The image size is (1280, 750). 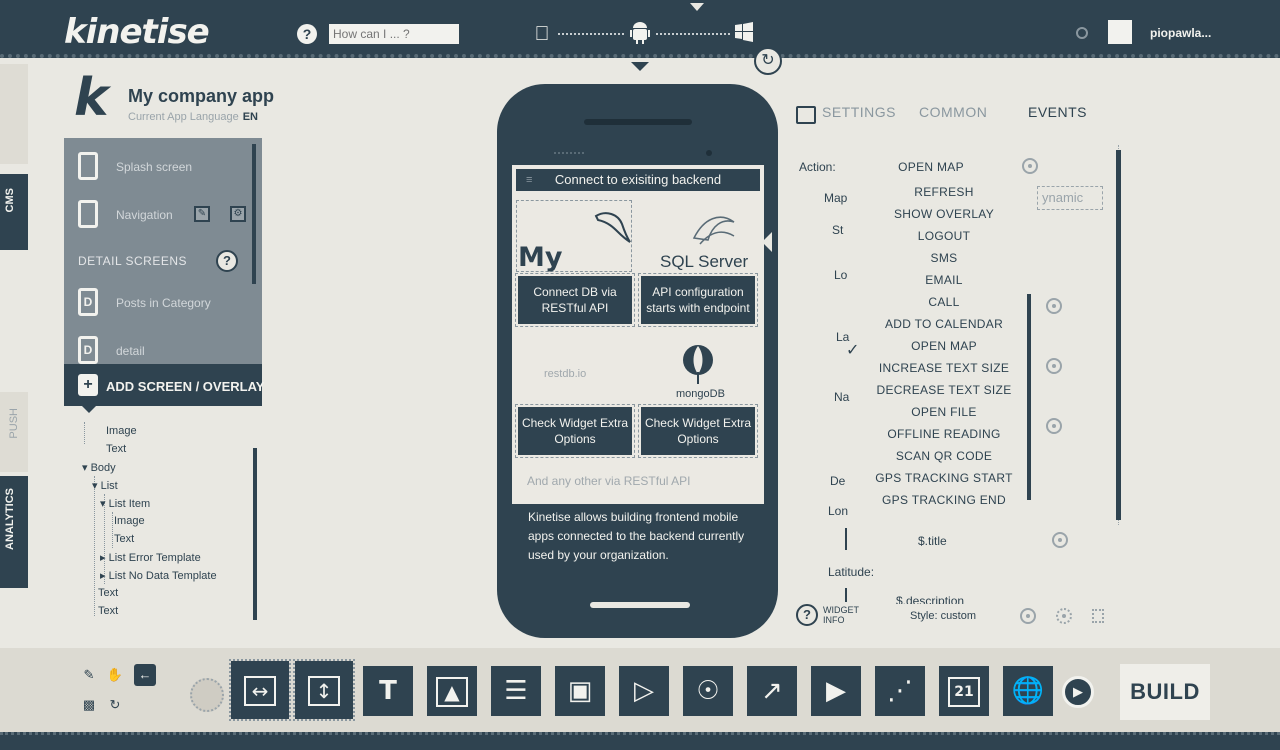 I want to click on clipboard-icon: ▩, so click(x=89, y=705).